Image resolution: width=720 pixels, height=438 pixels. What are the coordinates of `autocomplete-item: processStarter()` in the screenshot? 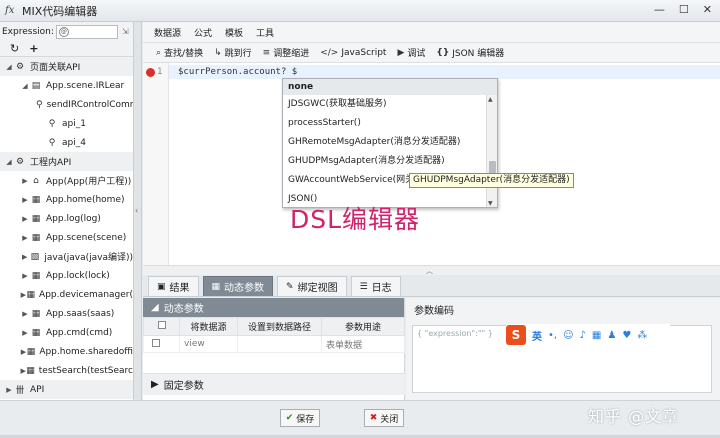 It's located at (390, 123).